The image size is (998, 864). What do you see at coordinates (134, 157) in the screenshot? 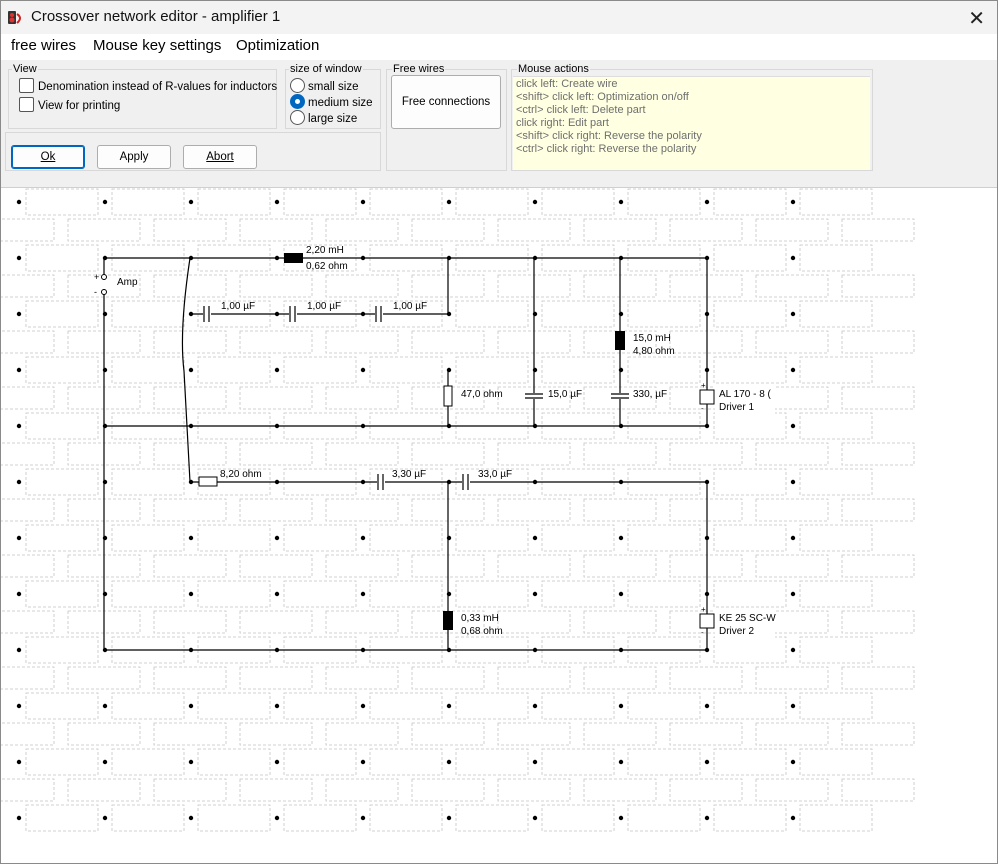
I see `apply-button: Apply` at bounding box center [134, 157].